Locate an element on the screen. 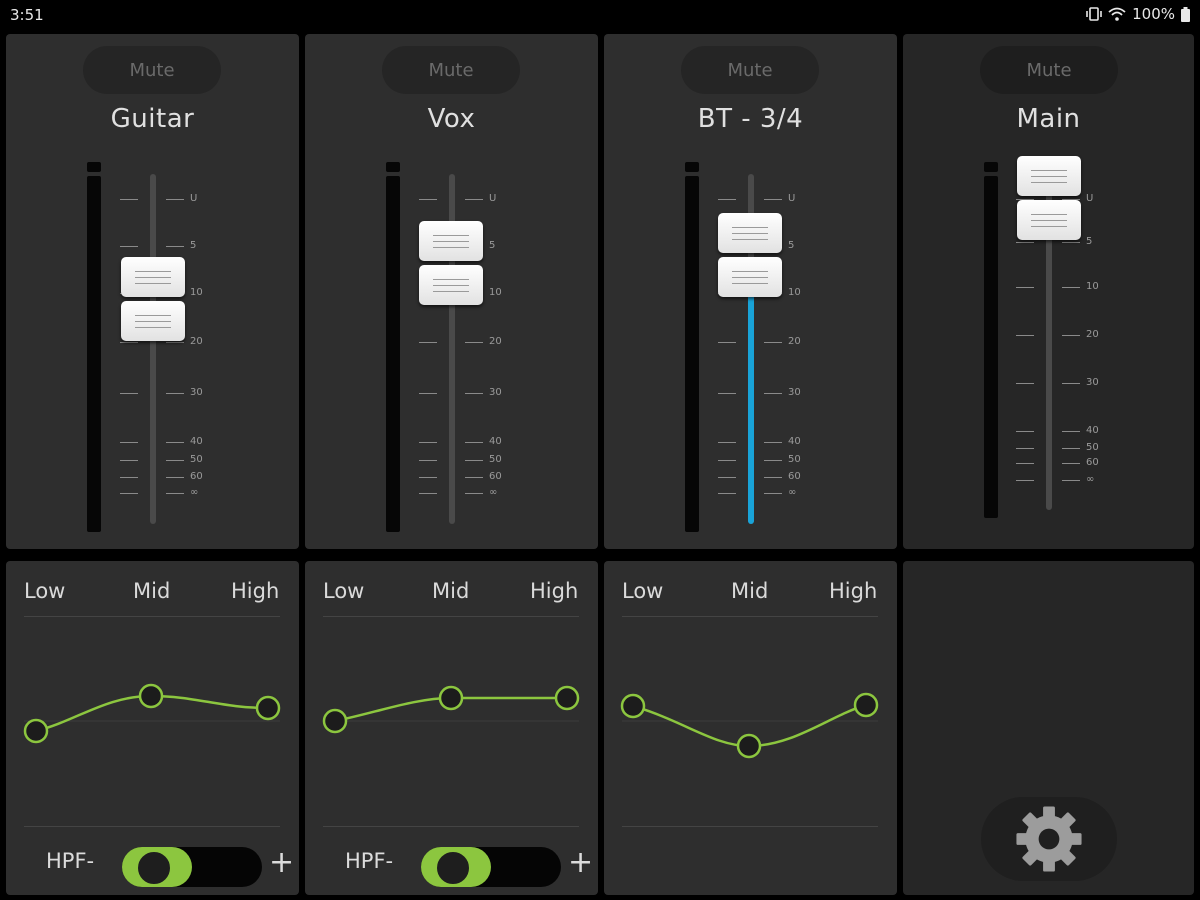 This screenshot has width=1200, height=900. settings-button is located at coordinates (1049, 839).